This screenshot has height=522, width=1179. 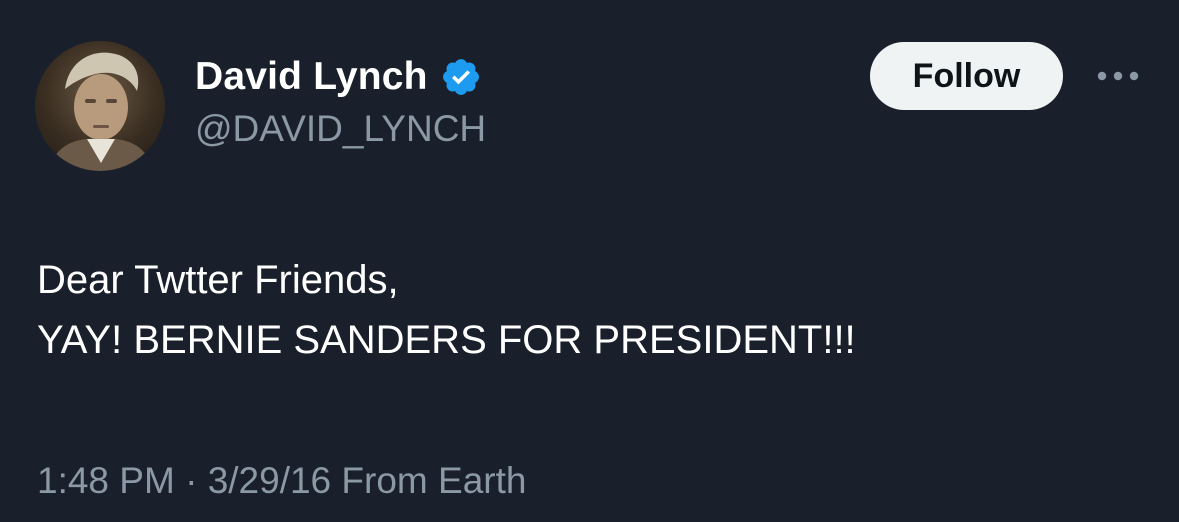 I want to click on avatar, so click(x=100, y=106).